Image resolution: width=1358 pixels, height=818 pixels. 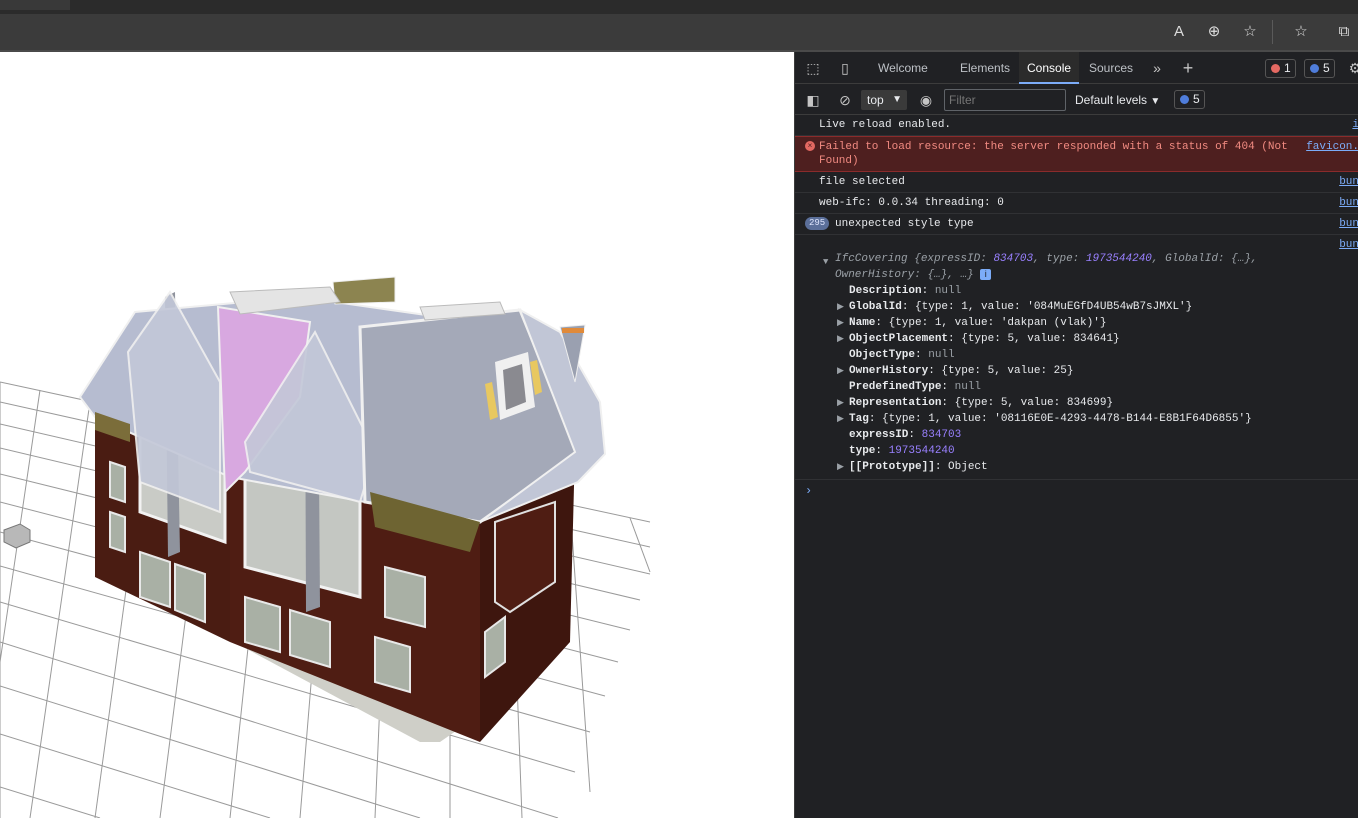 What do you see at coordinates (968, 467) in the screenshot?
I see `property-value: Object` at bounding box center [968, 467].